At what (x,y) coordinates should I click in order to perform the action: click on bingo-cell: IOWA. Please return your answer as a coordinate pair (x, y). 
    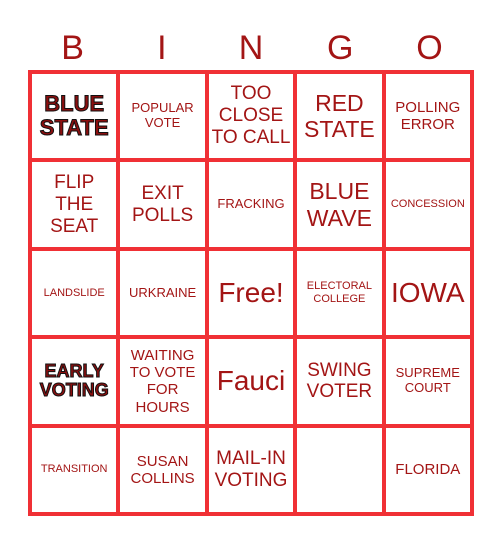
    Looking at the image, I should click on (427, 293).